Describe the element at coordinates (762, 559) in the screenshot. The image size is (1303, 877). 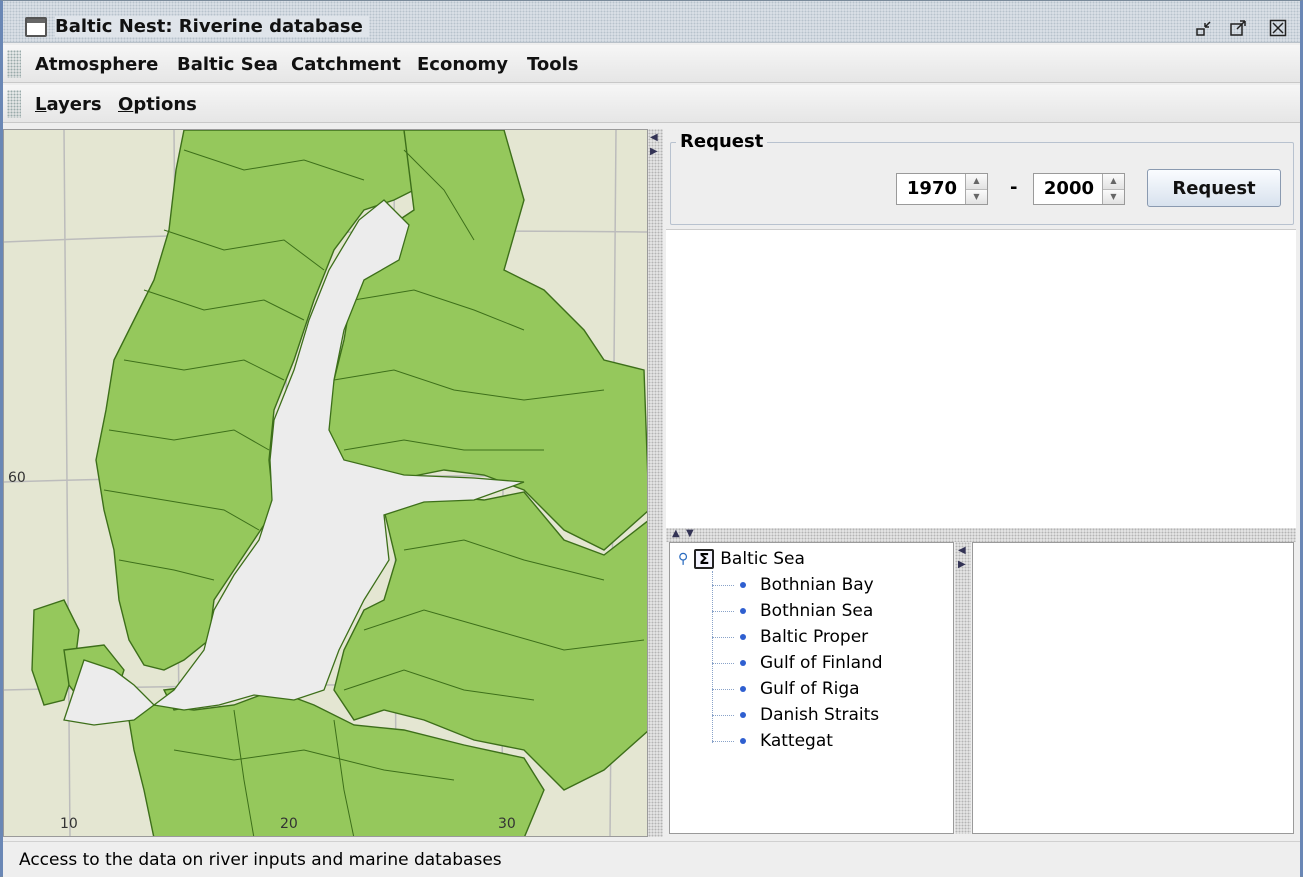
I see `tree-root-label: Baltic Sea` at that location.